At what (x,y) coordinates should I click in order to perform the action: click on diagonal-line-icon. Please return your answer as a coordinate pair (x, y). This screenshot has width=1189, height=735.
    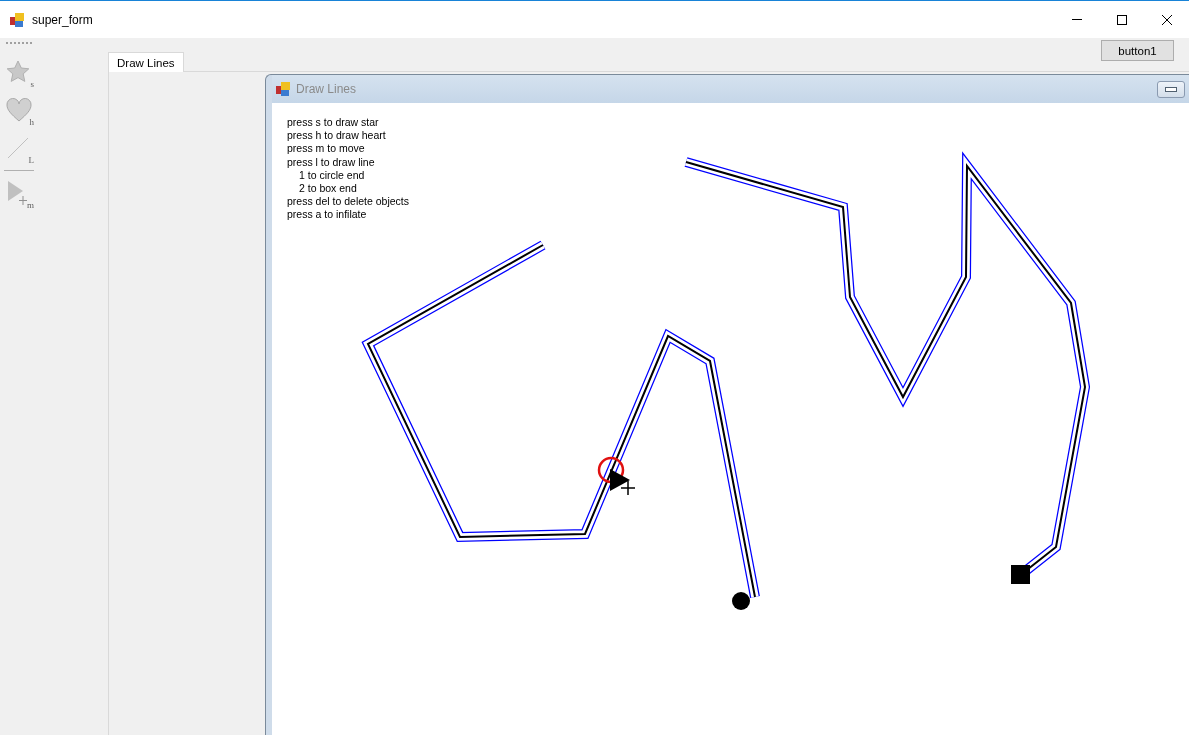
    Looking at the image, I should click on (18, 148).